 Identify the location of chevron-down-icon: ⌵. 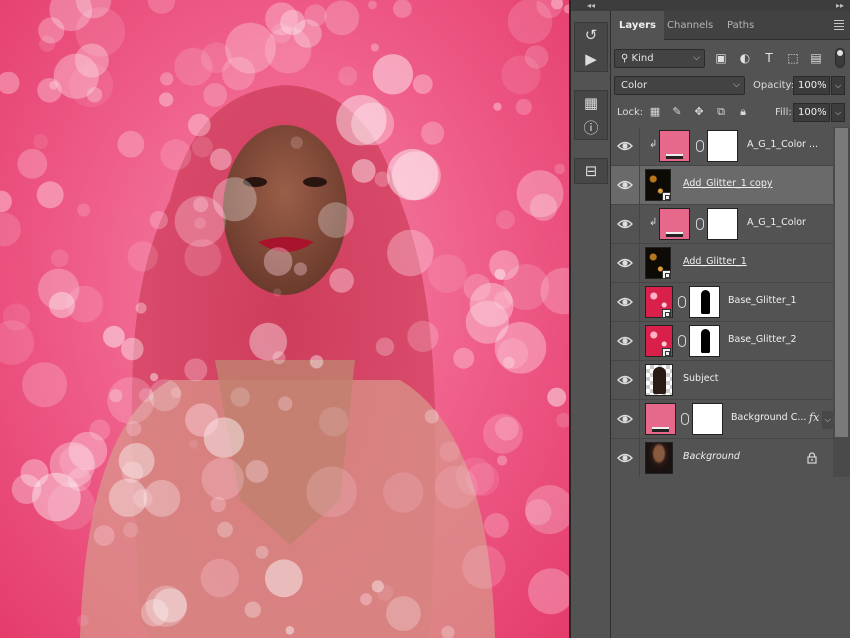
(827, 420).